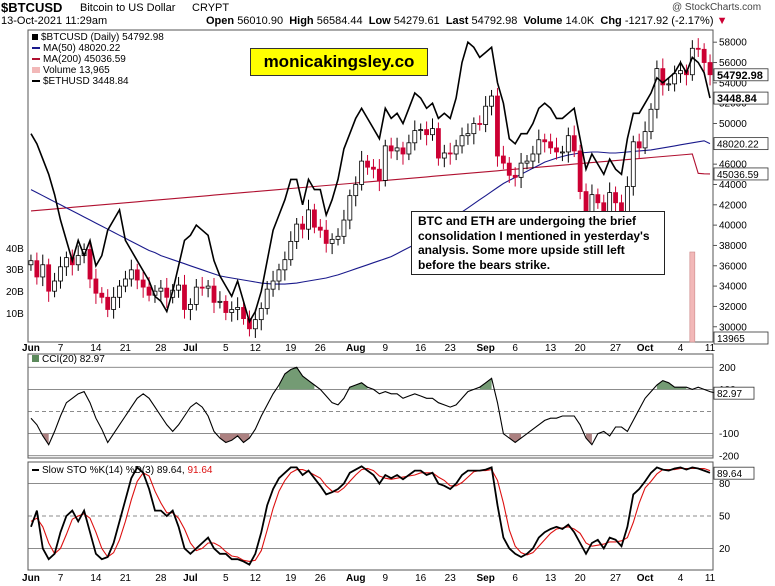  I want to click on sto-axis-label: 50, so click(725, 517).